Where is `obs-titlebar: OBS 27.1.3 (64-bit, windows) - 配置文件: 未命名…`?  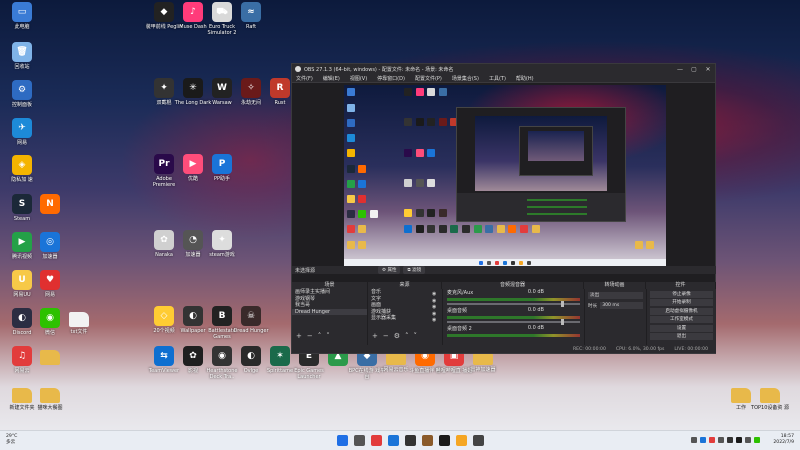
obs-titlebar: OBS 27.1.3 (64-bit, windows) - 配置文件: 未命名… is located at coordinates (503, 69).